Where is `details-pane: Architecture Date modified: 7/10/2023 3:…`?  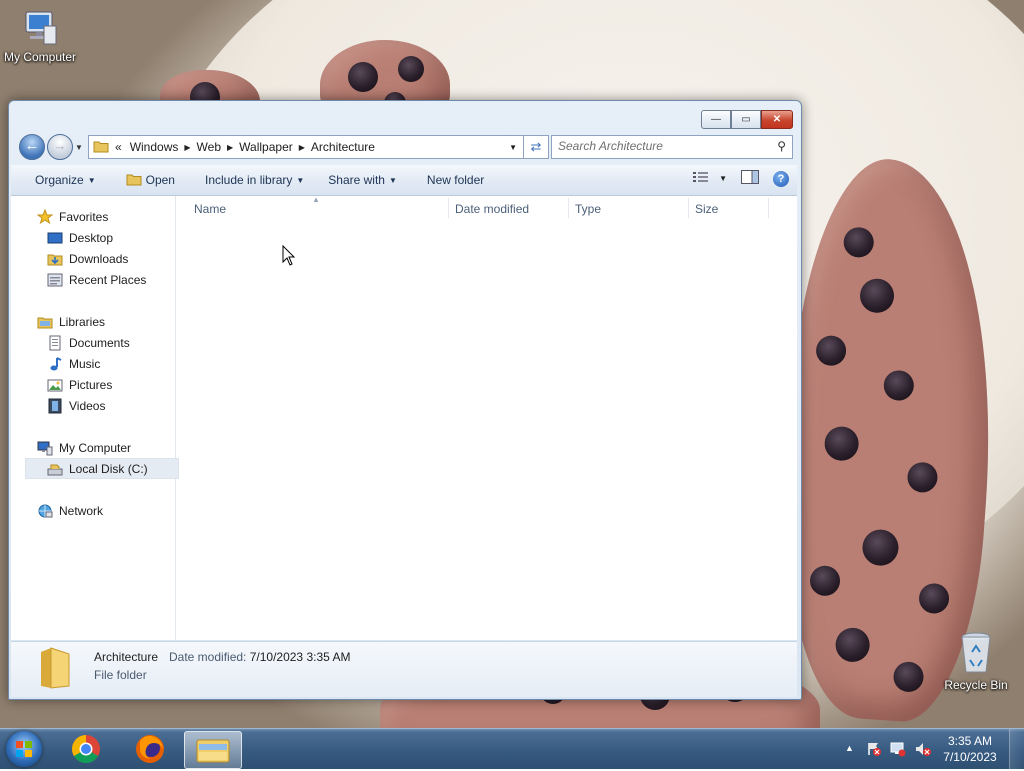
details-pane: Architecture Date modified: 7/10/2023 3:… is located at coordinates (404, 669).